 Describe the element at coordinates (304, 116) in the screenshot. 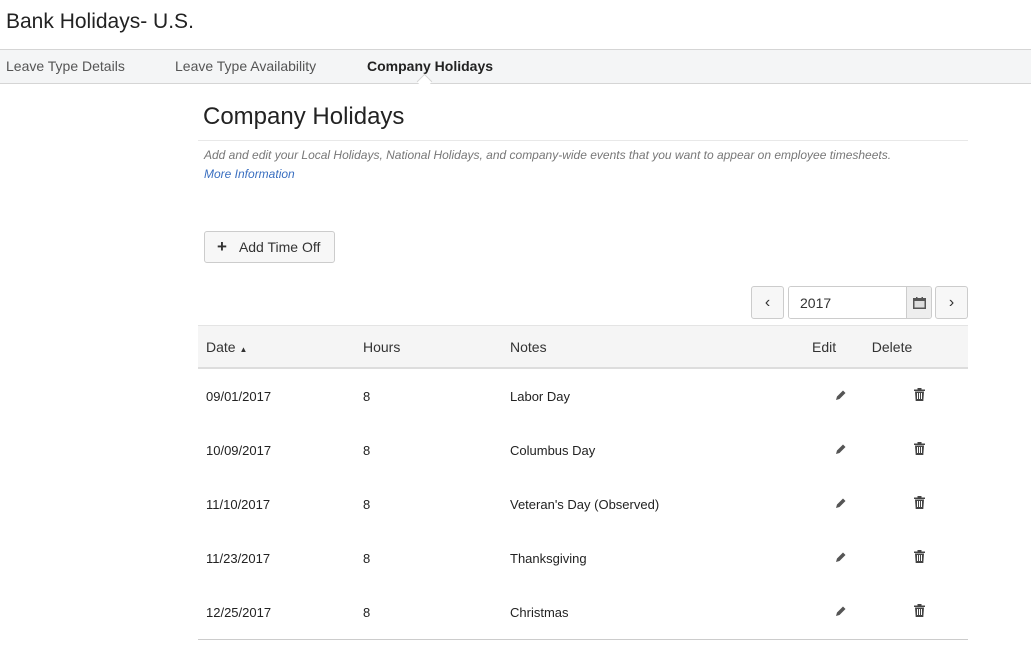

I see `section-title: Company Holidays` at that location.